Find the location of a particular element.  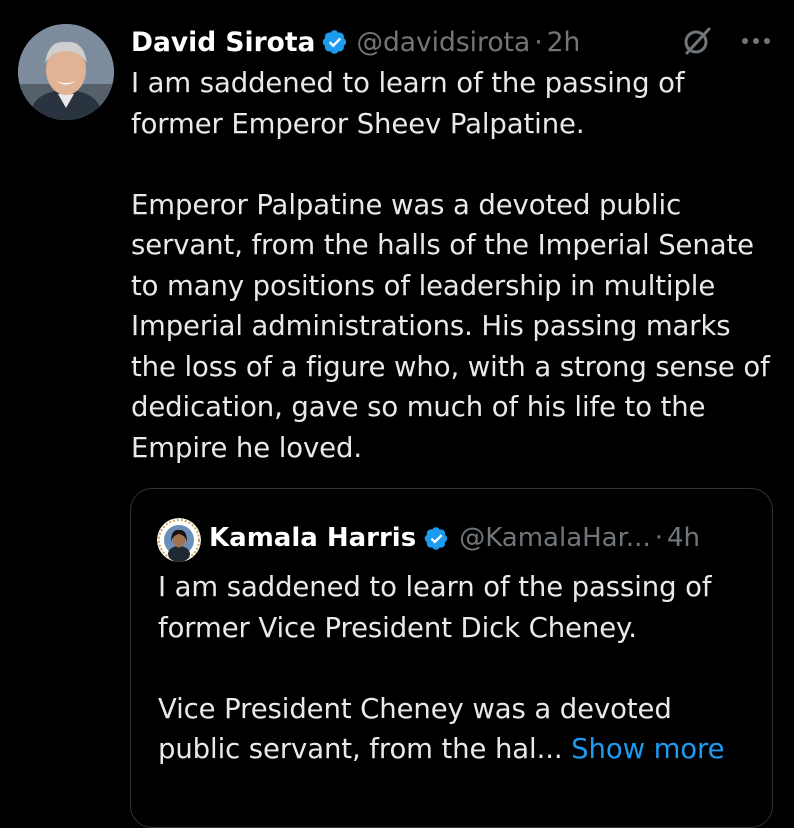

show-more-link: Show more is located at coordinates (647, 749).